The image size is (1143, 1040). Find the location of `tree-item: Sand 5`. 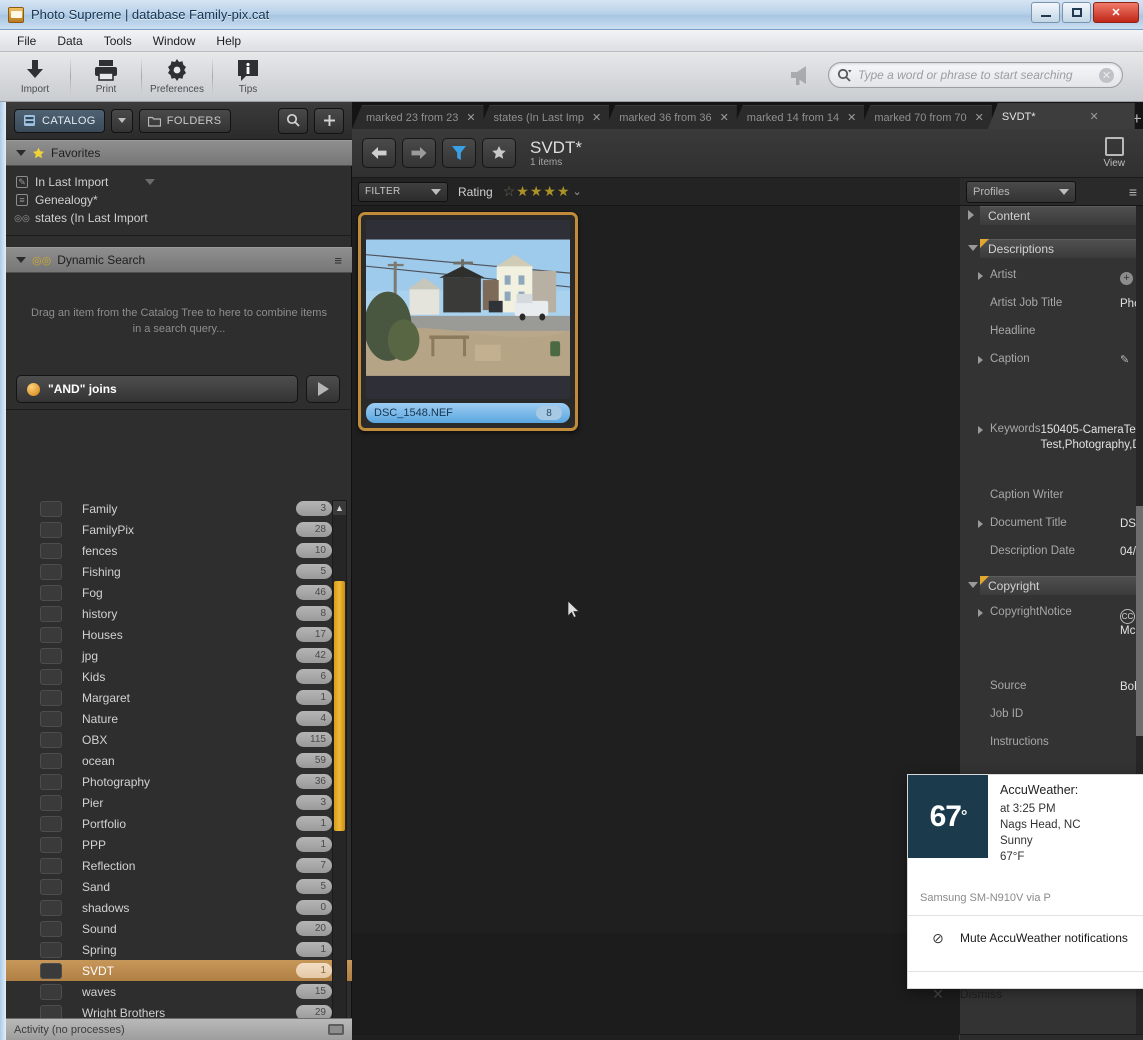

tree-item: Sand 5 is located at coordinates (179, 886).